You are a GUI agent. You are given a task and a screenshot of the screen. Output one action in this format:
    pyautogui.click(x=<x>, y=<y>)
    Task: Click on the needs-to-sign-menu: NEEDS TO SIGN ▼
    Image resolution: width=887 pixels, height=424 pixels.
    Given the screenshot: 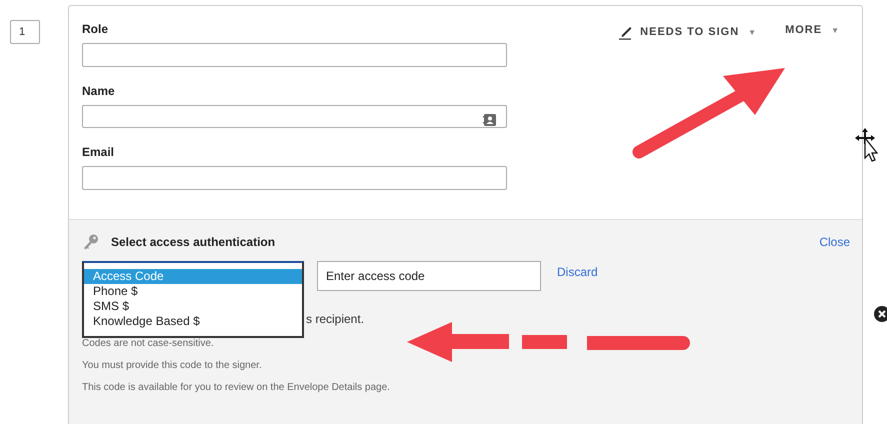 What is the action you would take?
    pyautogui.click(x=688, y=32)
    